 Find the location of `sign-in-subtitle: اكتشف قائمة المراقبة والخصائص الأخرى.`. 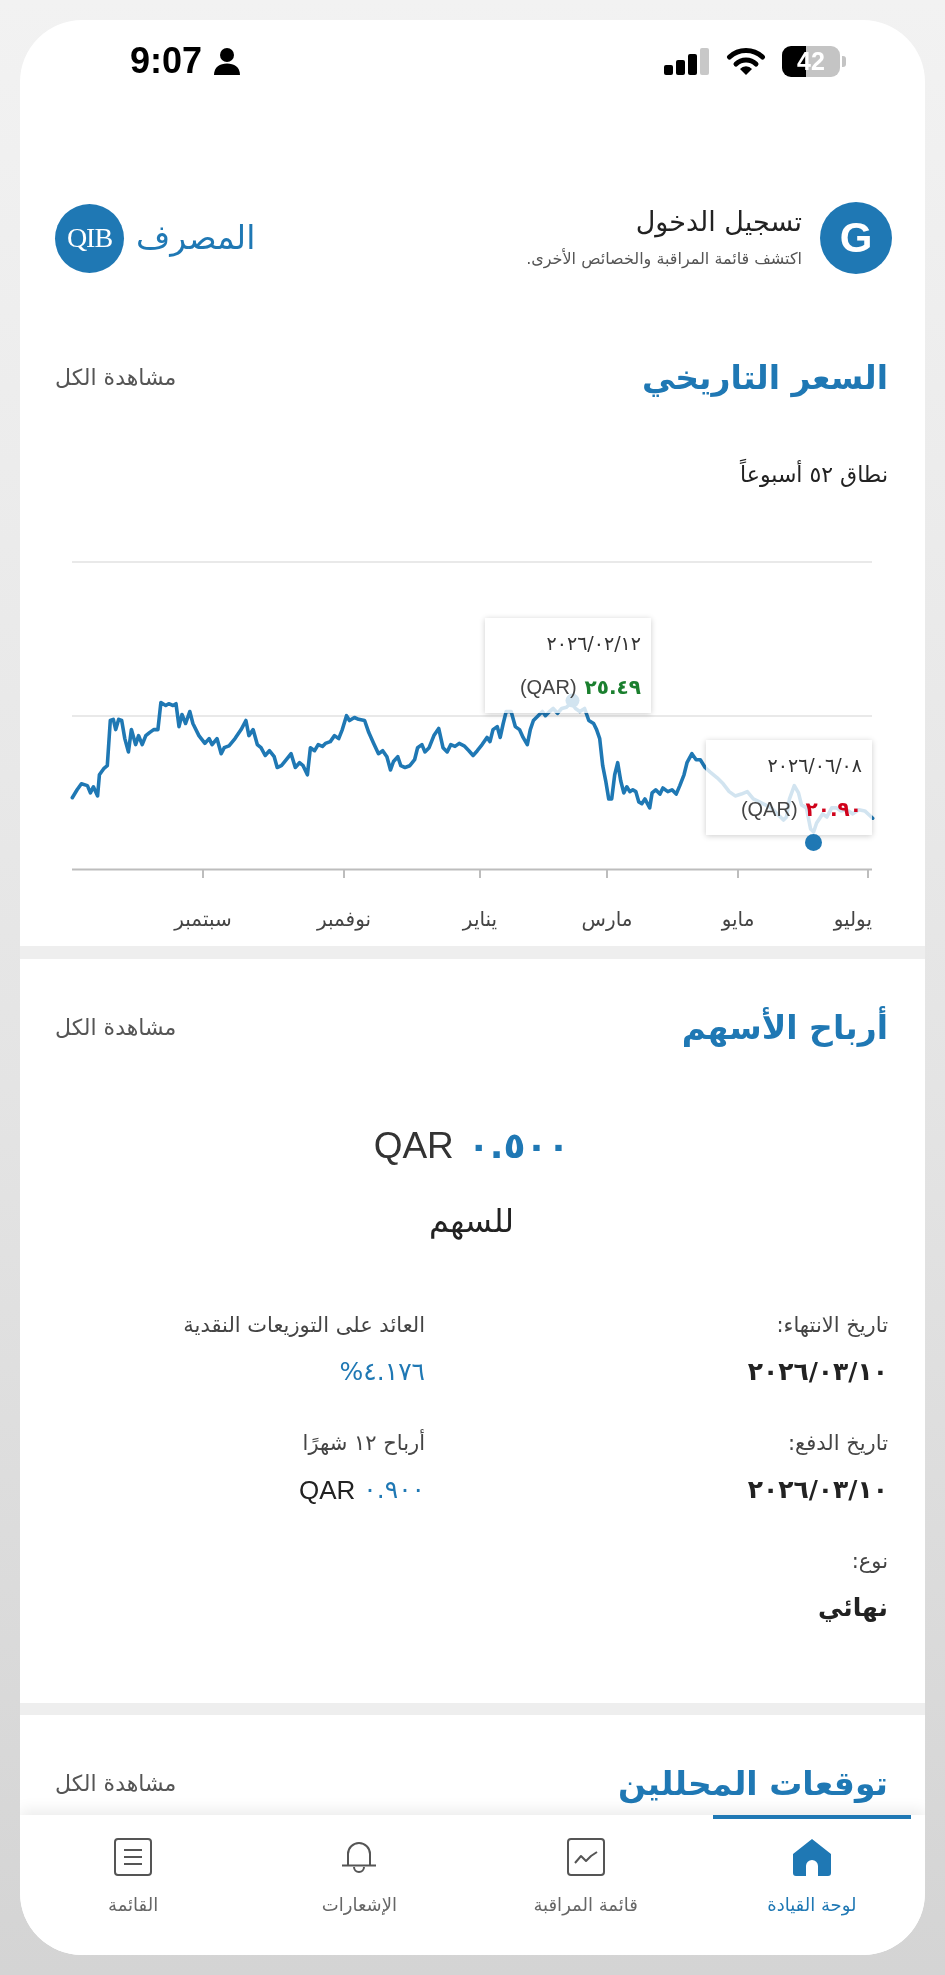

sign-in-subtitle: اكتشف قائمة المراقبة والخصائص الأخرى. is located at coordinates (664, 259).